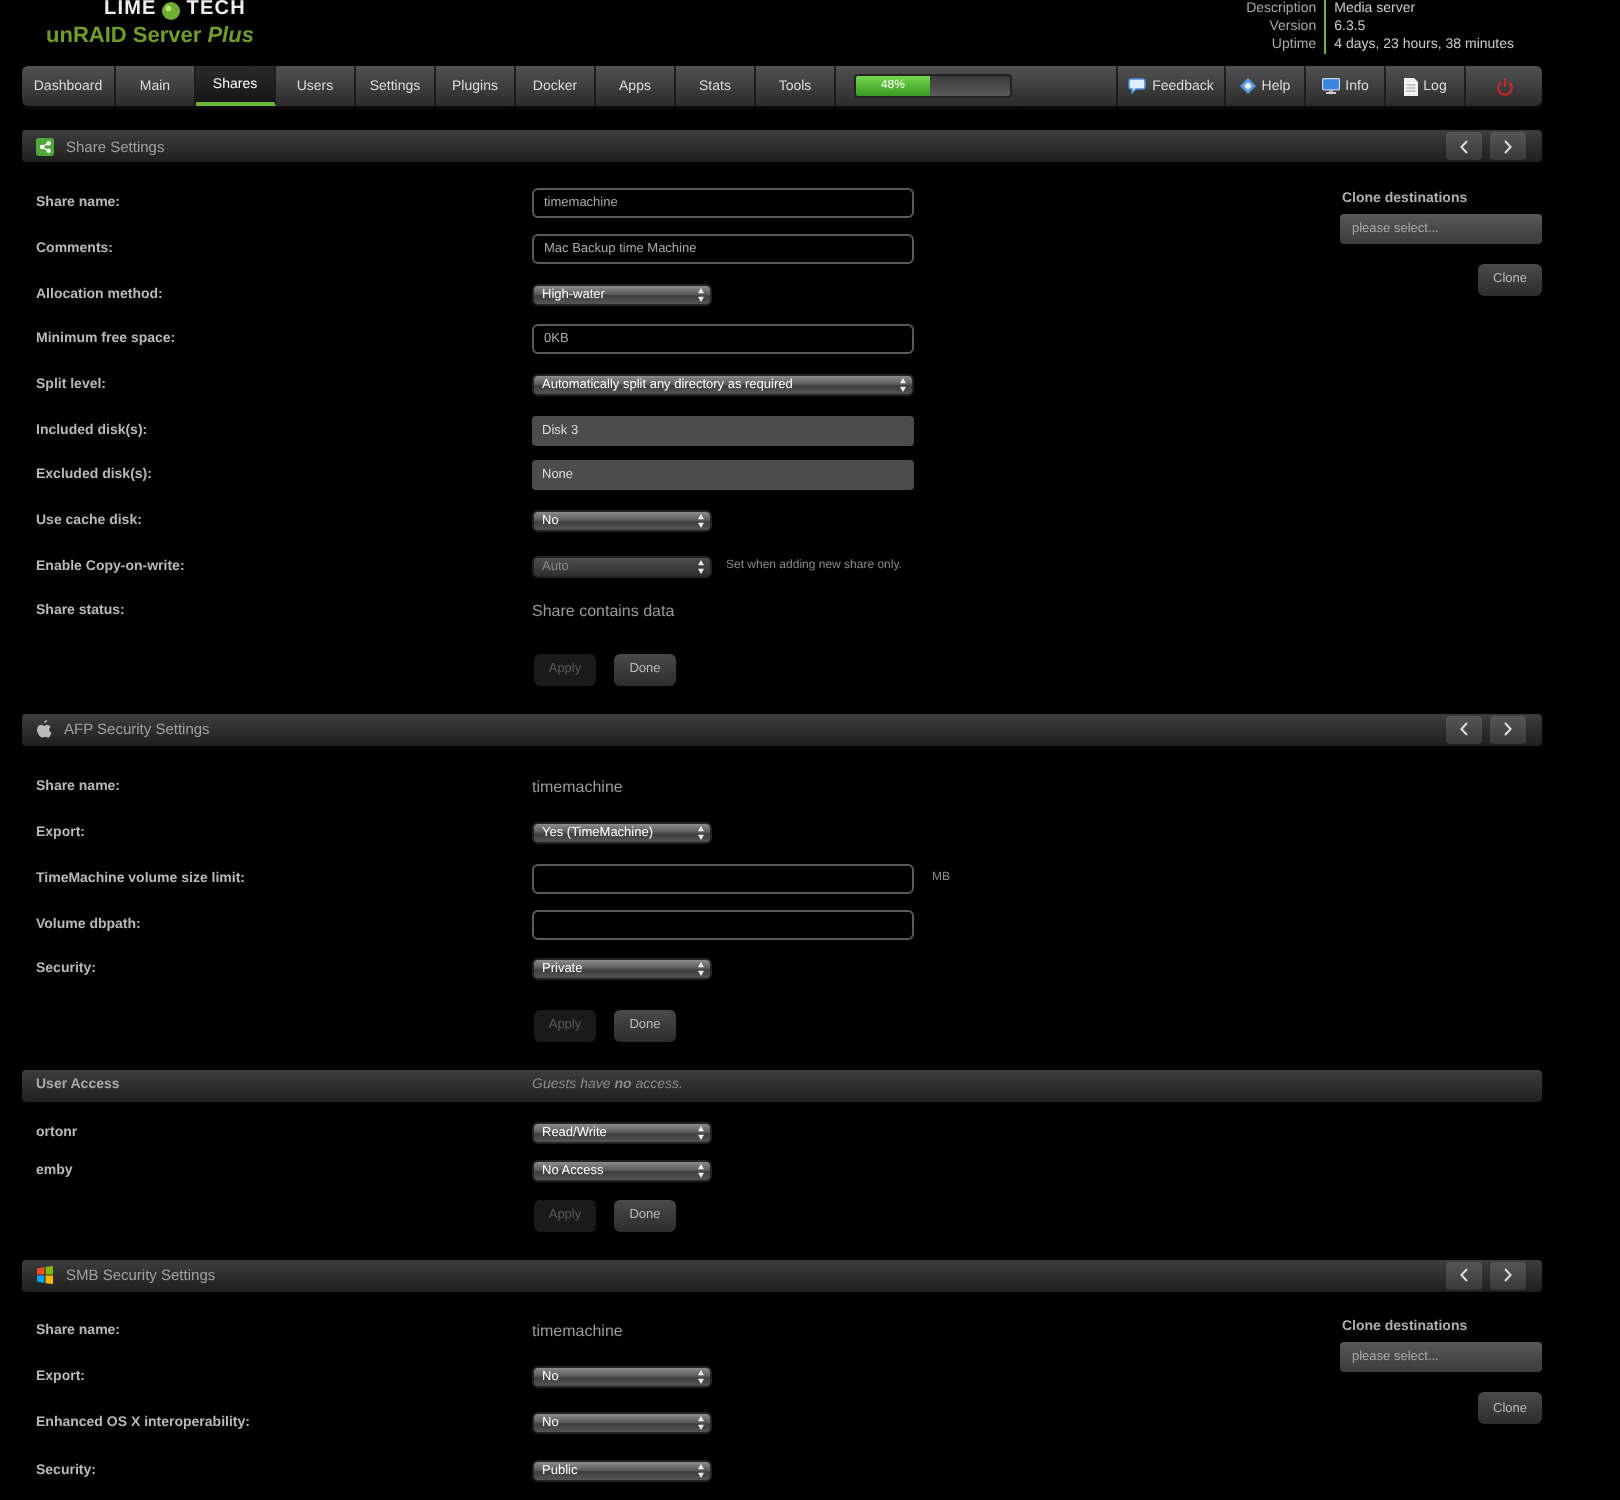 The width and height of the screenshot is (1620, 1500). I want to click on apple-icon, so click(44, 729).